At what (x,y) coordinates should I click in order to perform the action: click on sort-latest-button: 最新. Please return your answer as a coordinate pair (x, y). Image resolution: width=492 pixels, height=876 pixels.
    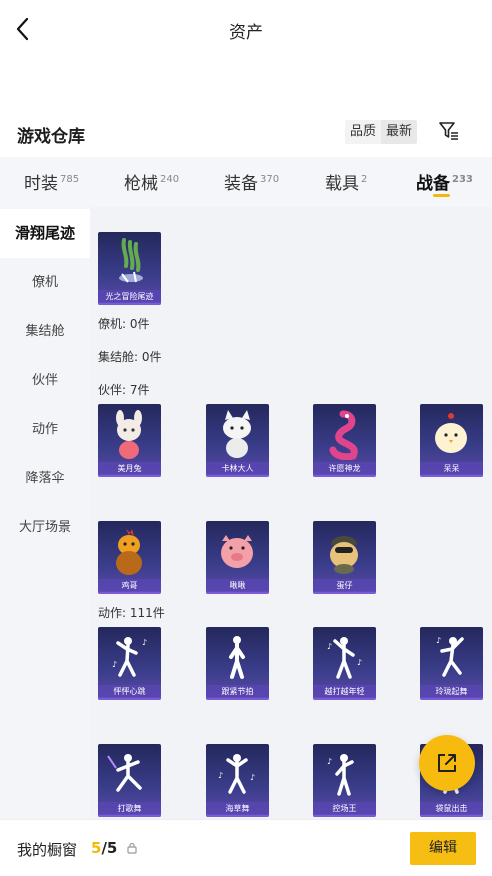
    Looking at the image, I should click on (399, 132).